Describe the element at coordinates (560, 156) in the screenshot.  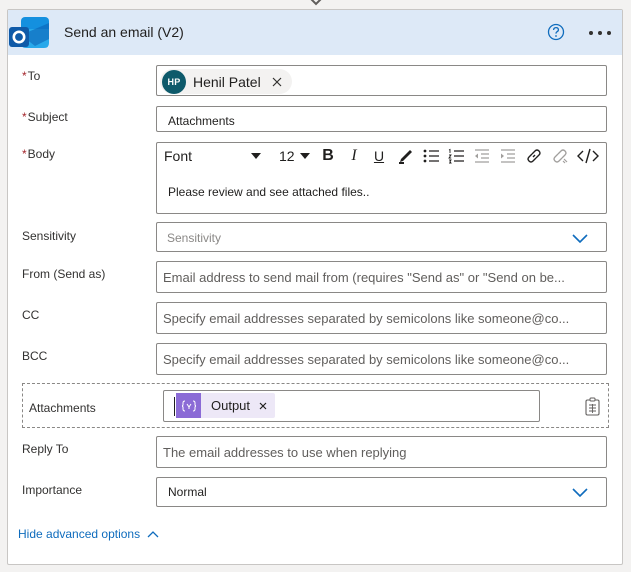
I see `unlink-icon` at that location.